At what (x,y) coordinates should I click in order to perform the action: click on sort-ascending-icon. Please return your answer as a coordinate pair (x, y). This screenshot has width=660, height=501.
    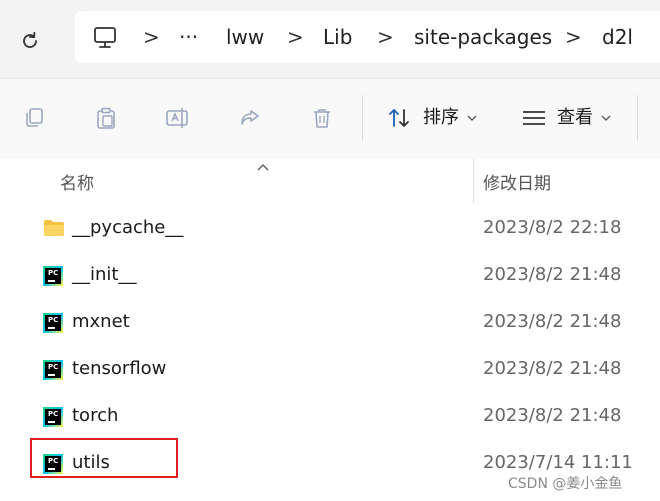
    Looking at the image, I should click on (263, 166).